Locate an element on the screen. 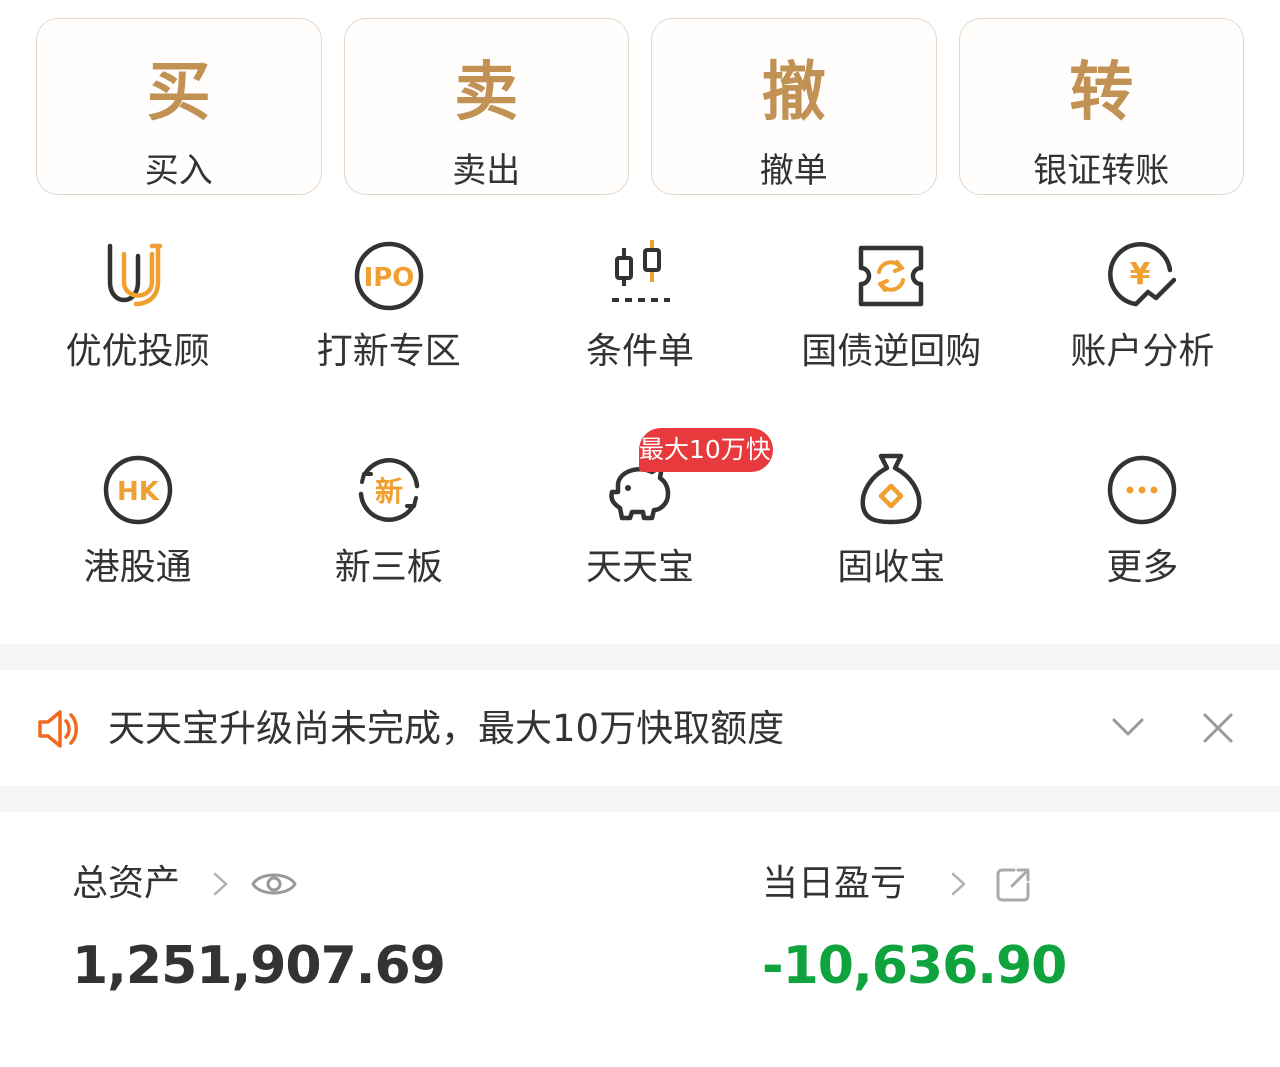 The height and width of the screenshot is (1067, 1280). sell-glyph: 卖 is located at coordinates (486, 92).